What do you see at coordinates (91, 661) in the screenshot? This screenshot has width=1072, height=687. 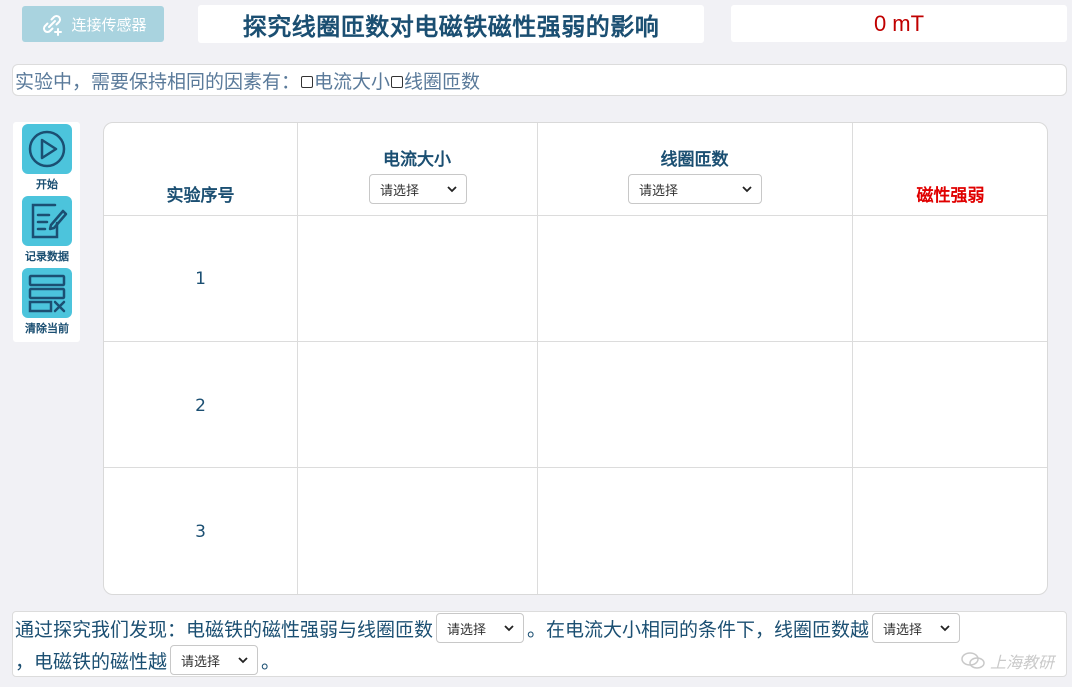 I see `conclusion-text-3: ，电磁铁的磁性越` at bounding box center [91, 661].